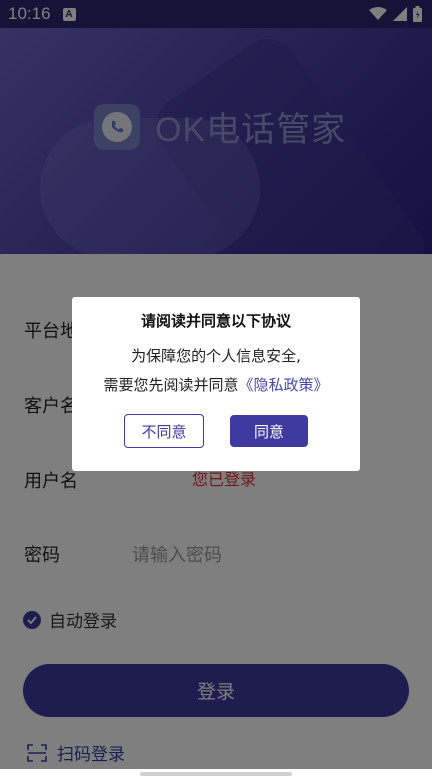 This screenshot has height=781, width=432. I want to click on dialog-message-line2: 需要您先阅读并同意《隐私政策》, so click(216, 384).